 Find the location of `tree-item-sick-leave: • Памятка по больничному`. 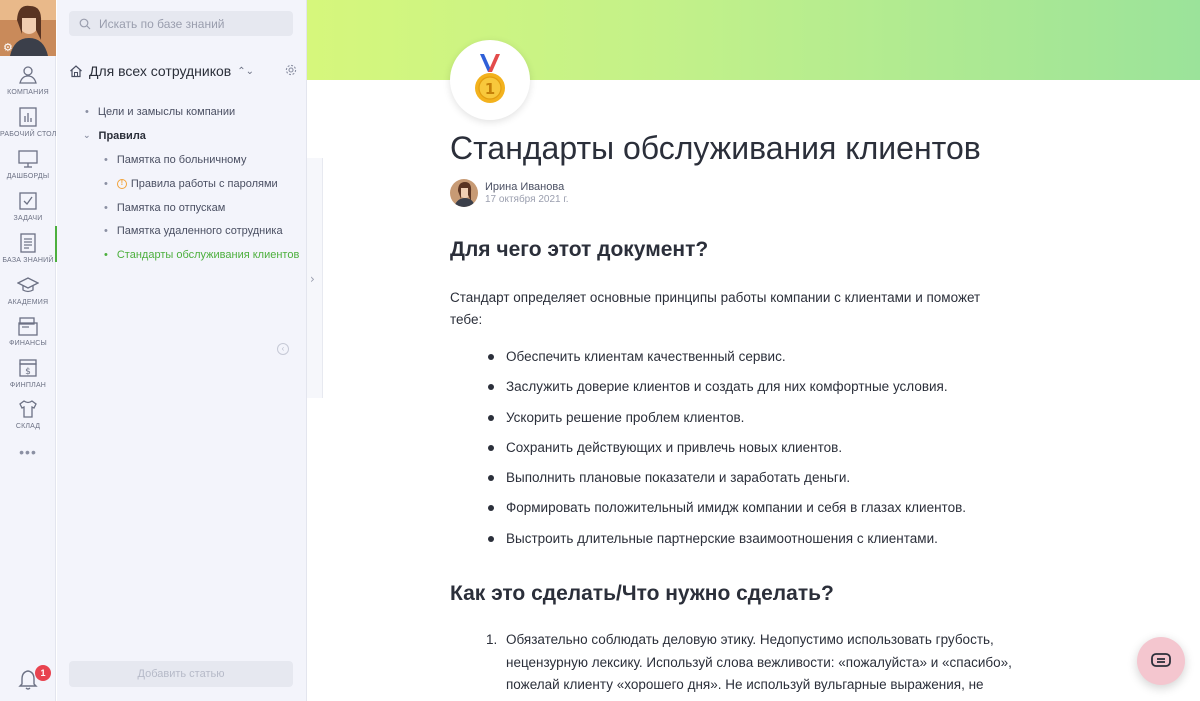

tree-item-sick-leave: • Памятка по больничному is located at coordinates (175, 160).